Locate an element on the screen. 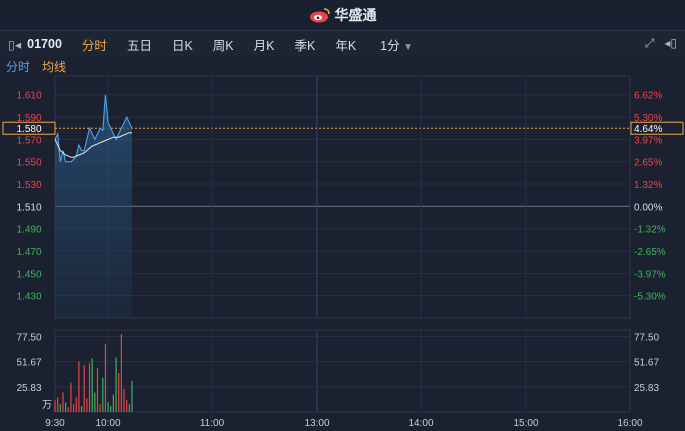 The height and width of the screenshot is (431, 685). pct-axis-label: 6.62% is located at coordinates (648, 96).